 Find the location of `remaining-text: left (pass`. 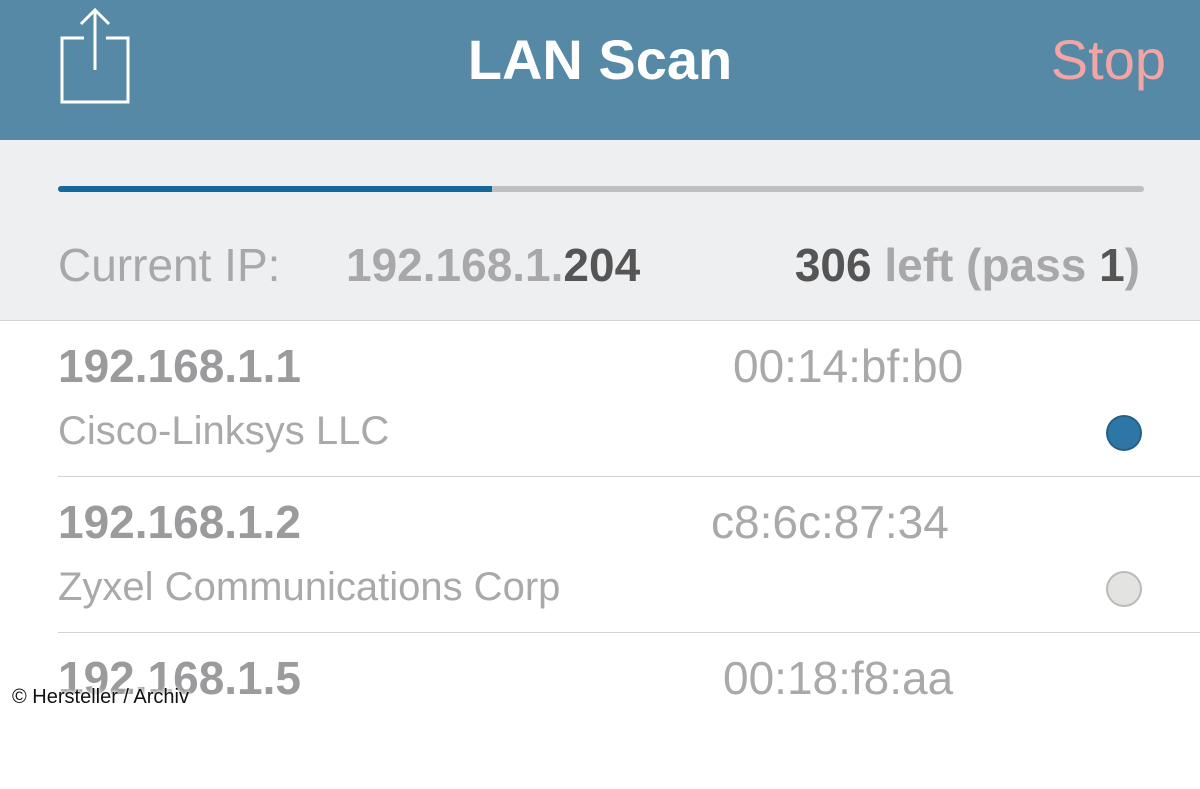

remaining-text: left (pass is located at coordinates (985, 265).